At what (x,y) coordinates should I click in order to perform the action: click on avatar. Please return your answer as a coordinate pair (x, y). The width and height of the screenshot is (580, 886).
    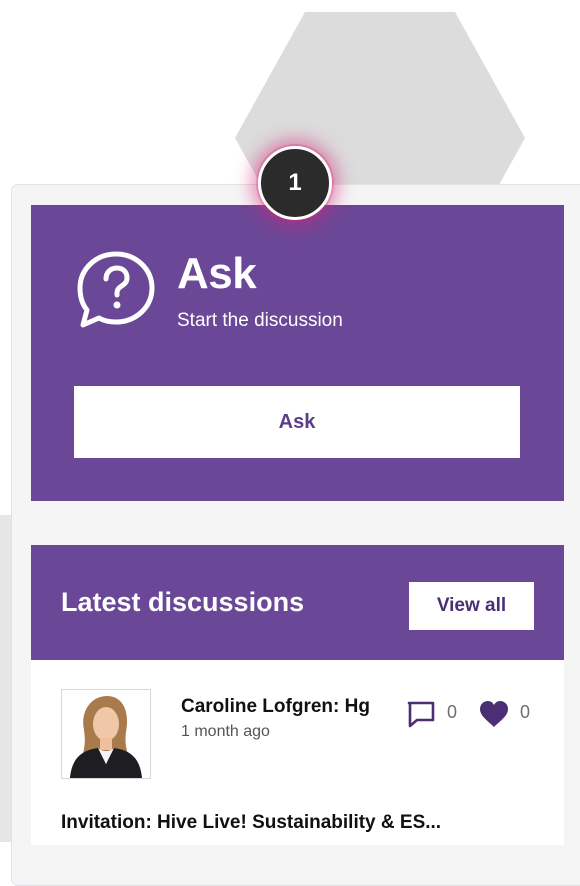
    Looking at the image, I should click on (106, 734).